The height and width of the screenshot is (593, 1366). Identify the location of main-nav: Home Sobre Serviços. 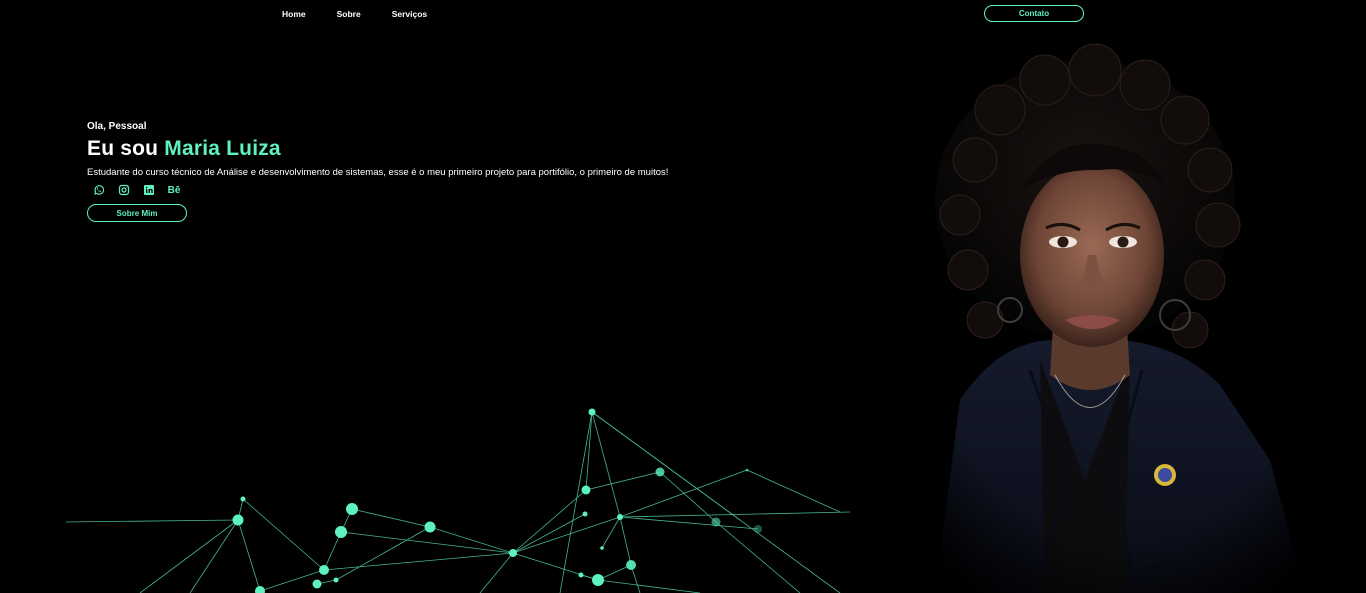
(370, 14).